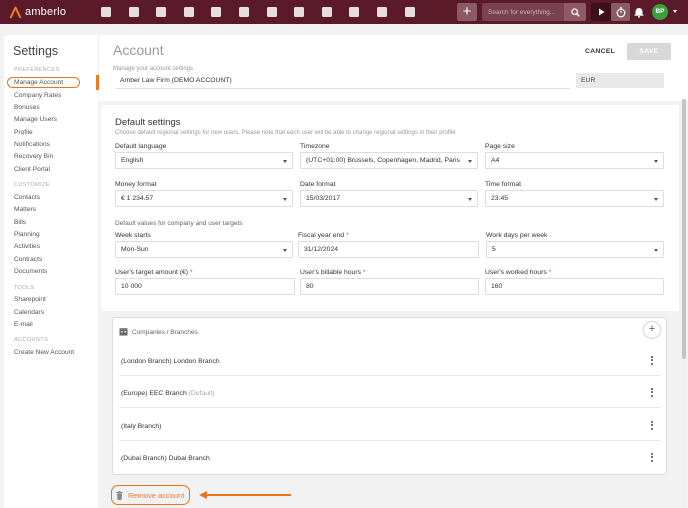 This screenshot has height=508, width=688. Describe the element at coordinates (388, 249) in the screenshot. I see `fiscal-year-end-field: 31/12/2024` at that location.